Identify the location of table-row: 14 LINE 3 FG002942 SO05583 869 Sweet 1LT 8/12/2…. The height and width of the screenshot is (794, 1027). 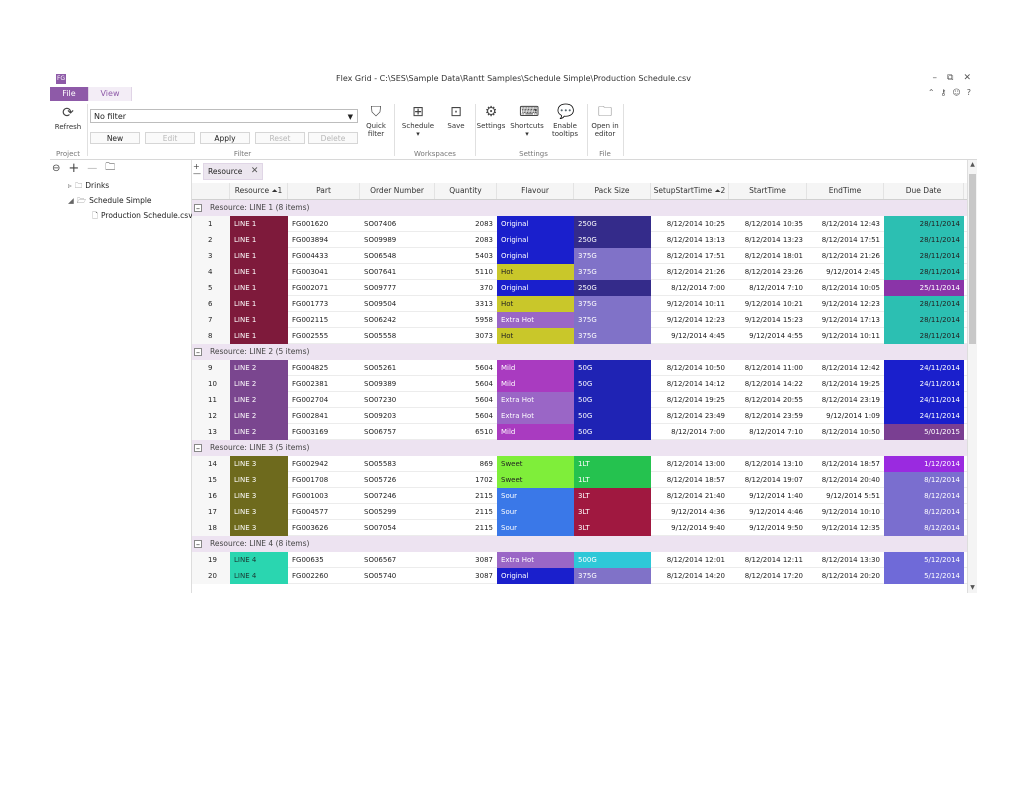
(579, 464).